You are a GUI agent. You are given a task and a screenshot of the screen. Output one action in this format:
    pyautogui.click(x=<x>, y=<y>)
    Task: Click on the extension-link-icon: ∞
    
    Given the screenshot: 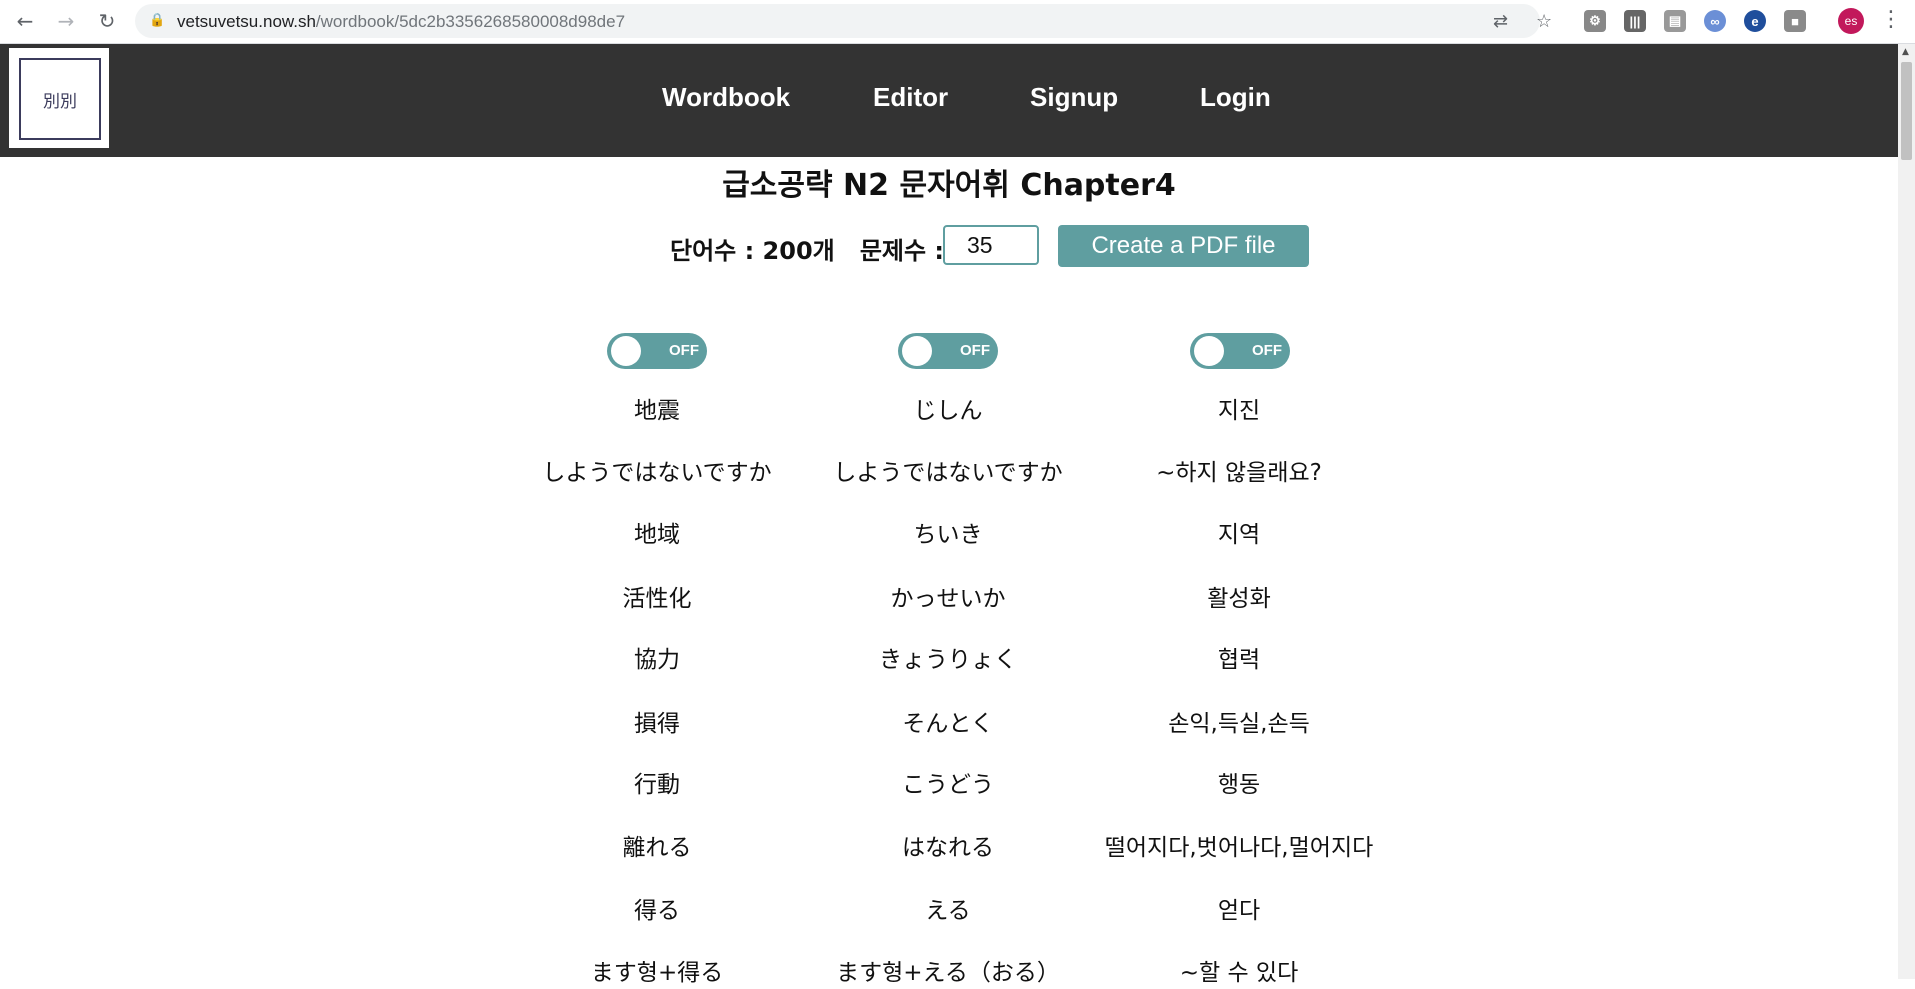 What is the action you would take?
    pyautogui.click(x=1715, y=21)
    